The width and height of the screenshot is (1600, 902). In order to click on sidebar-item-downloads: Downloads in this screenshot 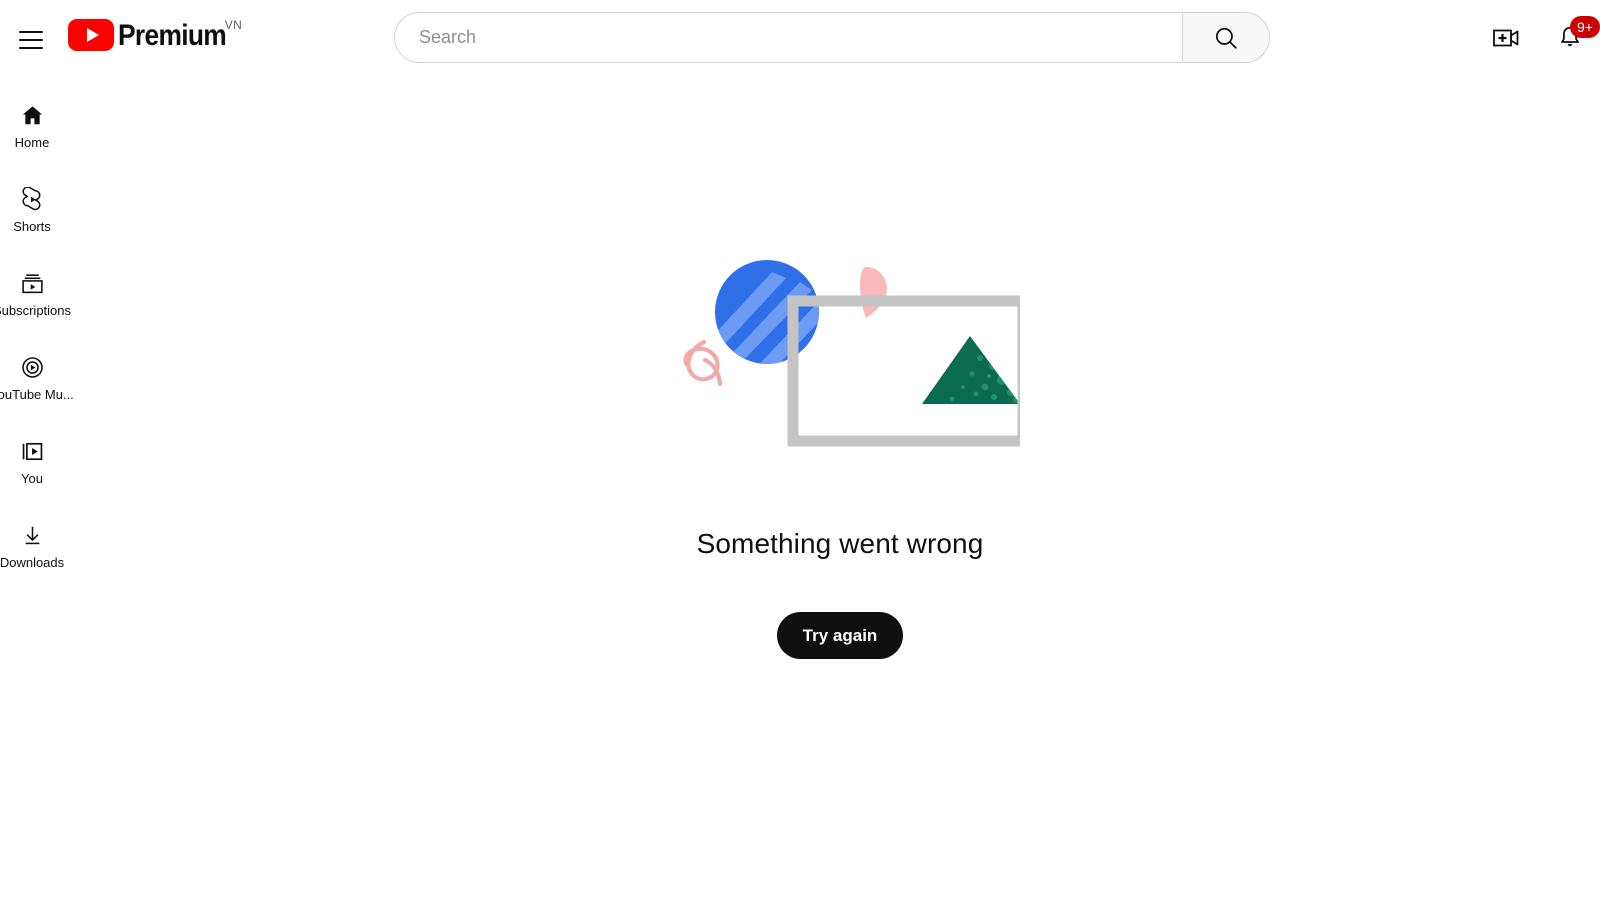, I will do `click(36, 546)`.